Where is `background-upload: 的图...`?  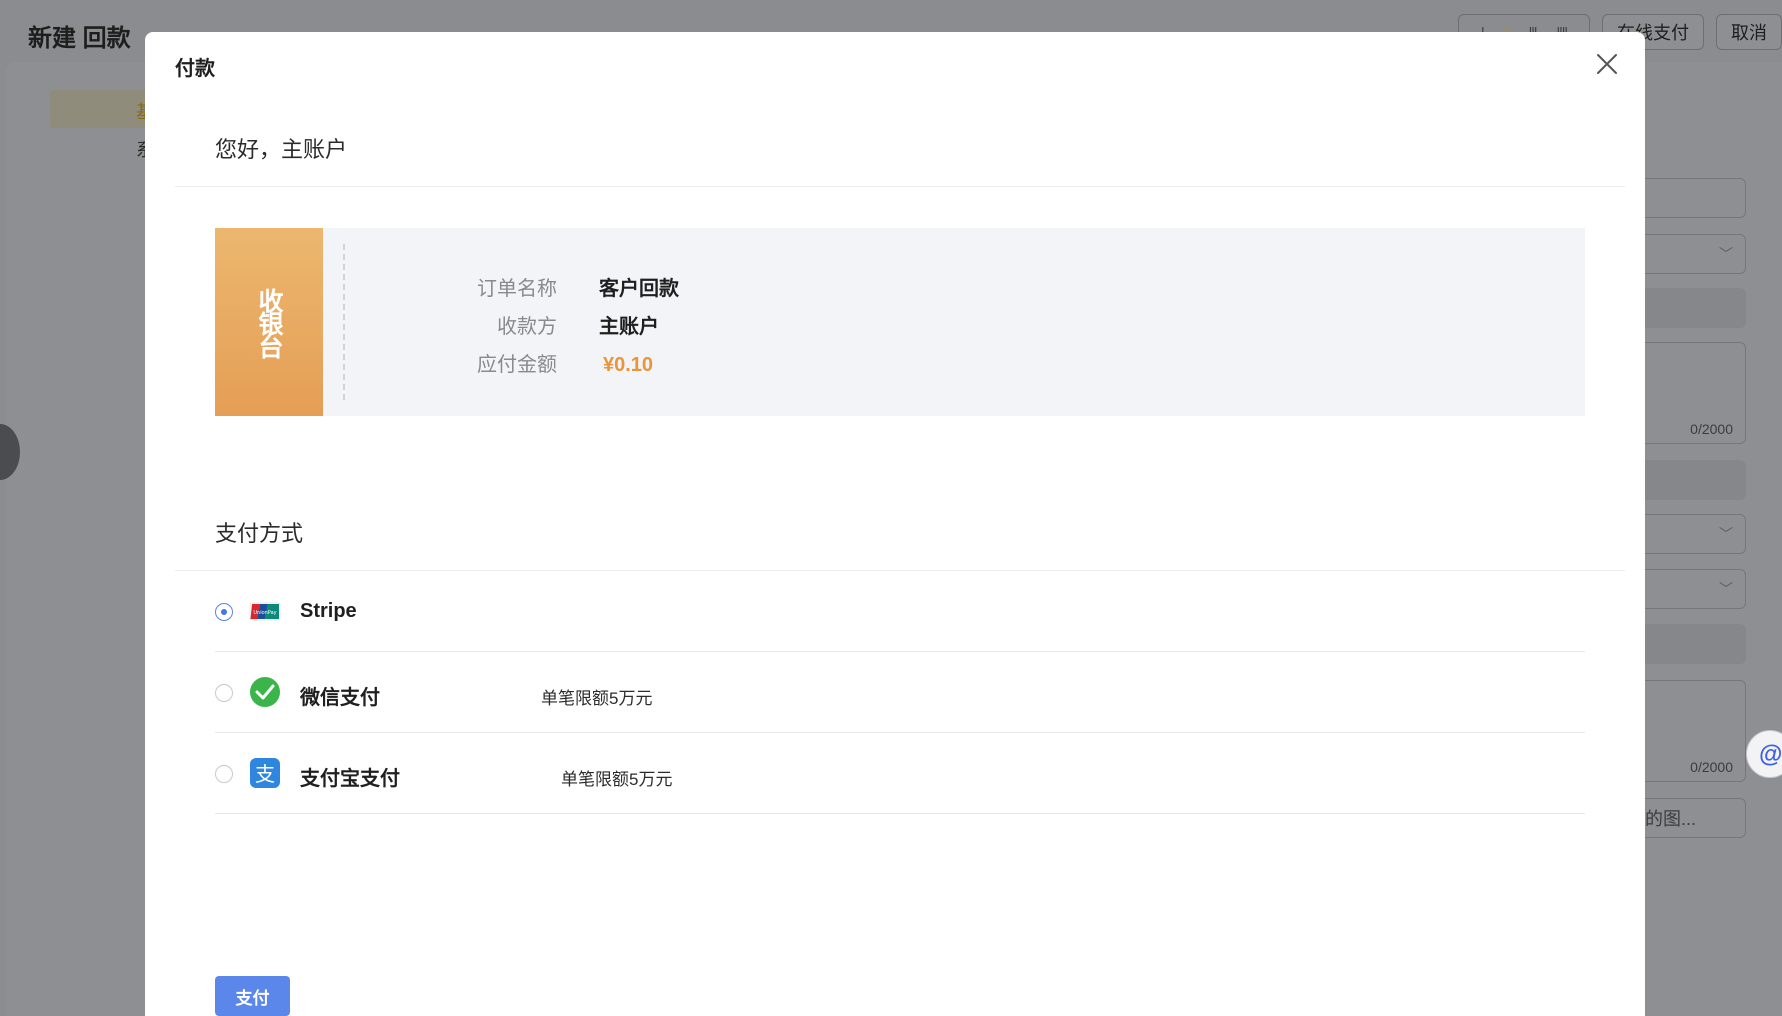 background-upload: 的图... is located at coordinates (1688, 818).